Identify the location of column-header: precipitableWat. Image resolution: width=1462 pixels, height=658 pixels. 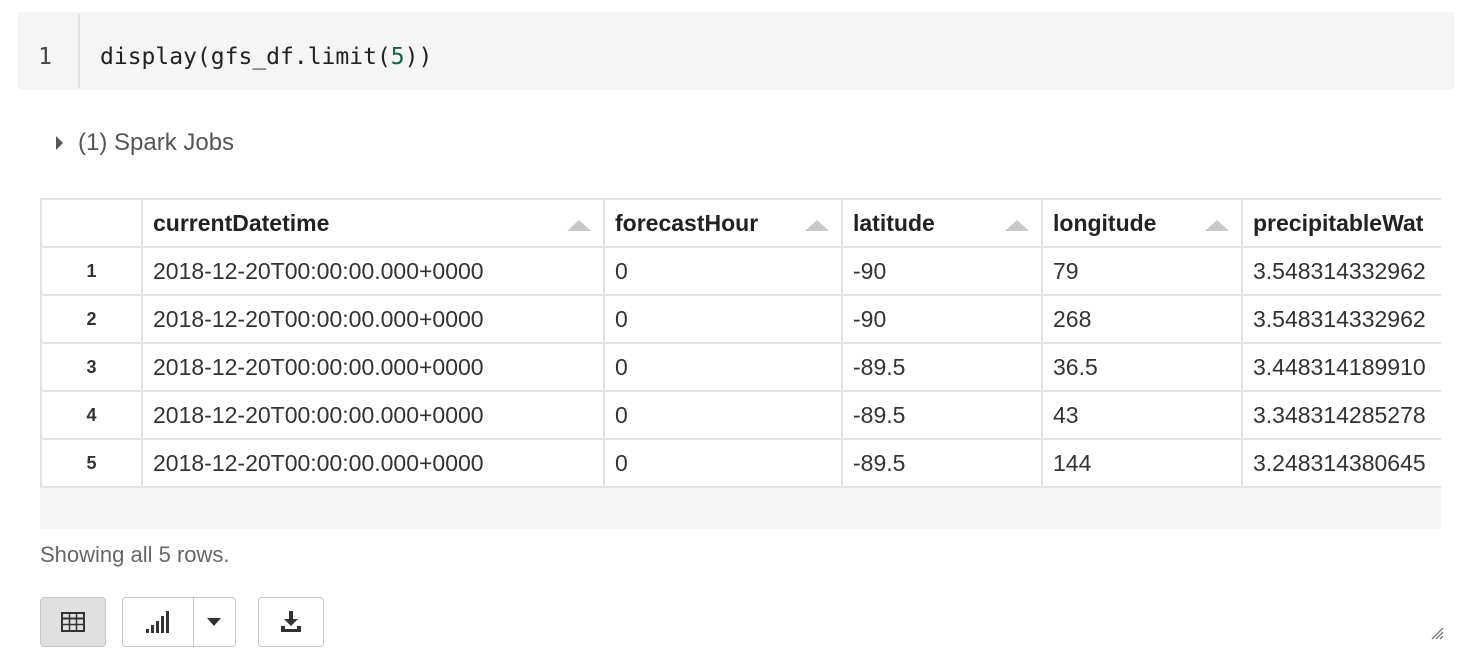
(1341, 223).